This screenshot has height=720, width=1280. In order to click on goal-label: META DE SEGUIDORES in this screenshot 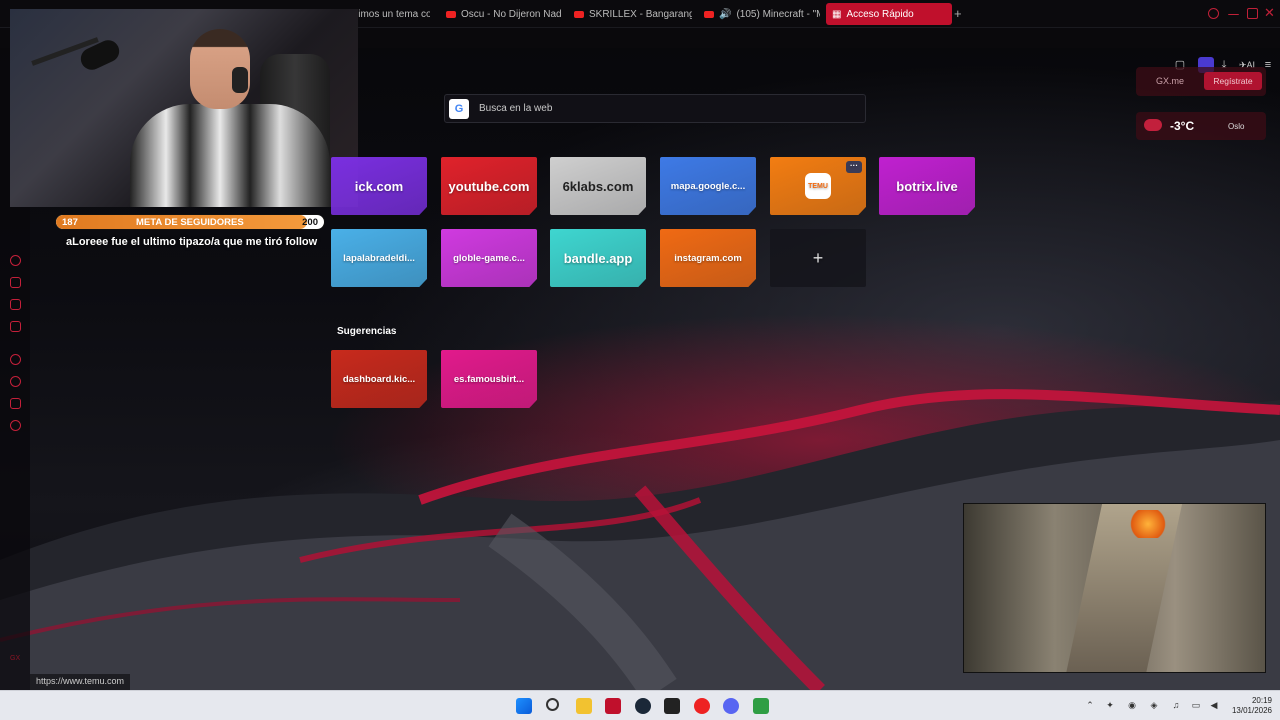, I will do `click(190, 222)`.